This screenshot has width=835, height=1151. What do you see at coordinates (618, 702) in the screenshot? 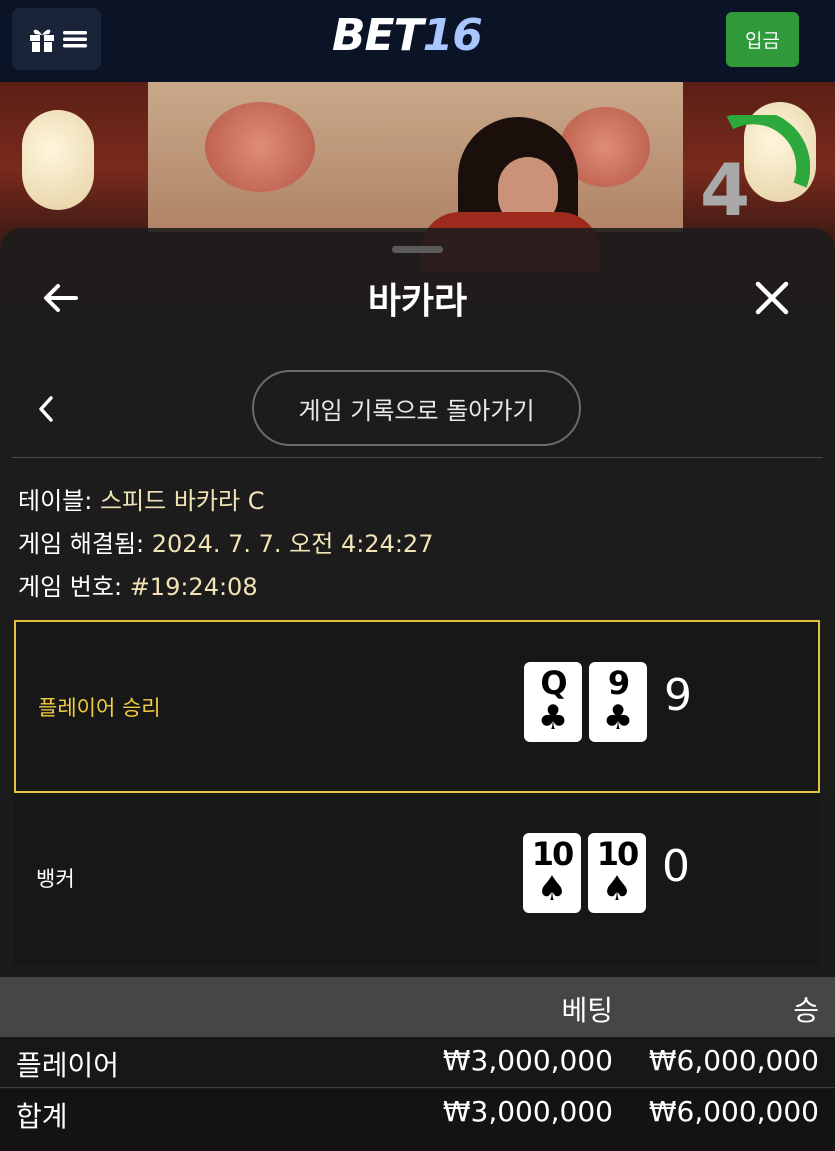
I see `playing-card: 9 ♣` at bounding box center [618, 702].